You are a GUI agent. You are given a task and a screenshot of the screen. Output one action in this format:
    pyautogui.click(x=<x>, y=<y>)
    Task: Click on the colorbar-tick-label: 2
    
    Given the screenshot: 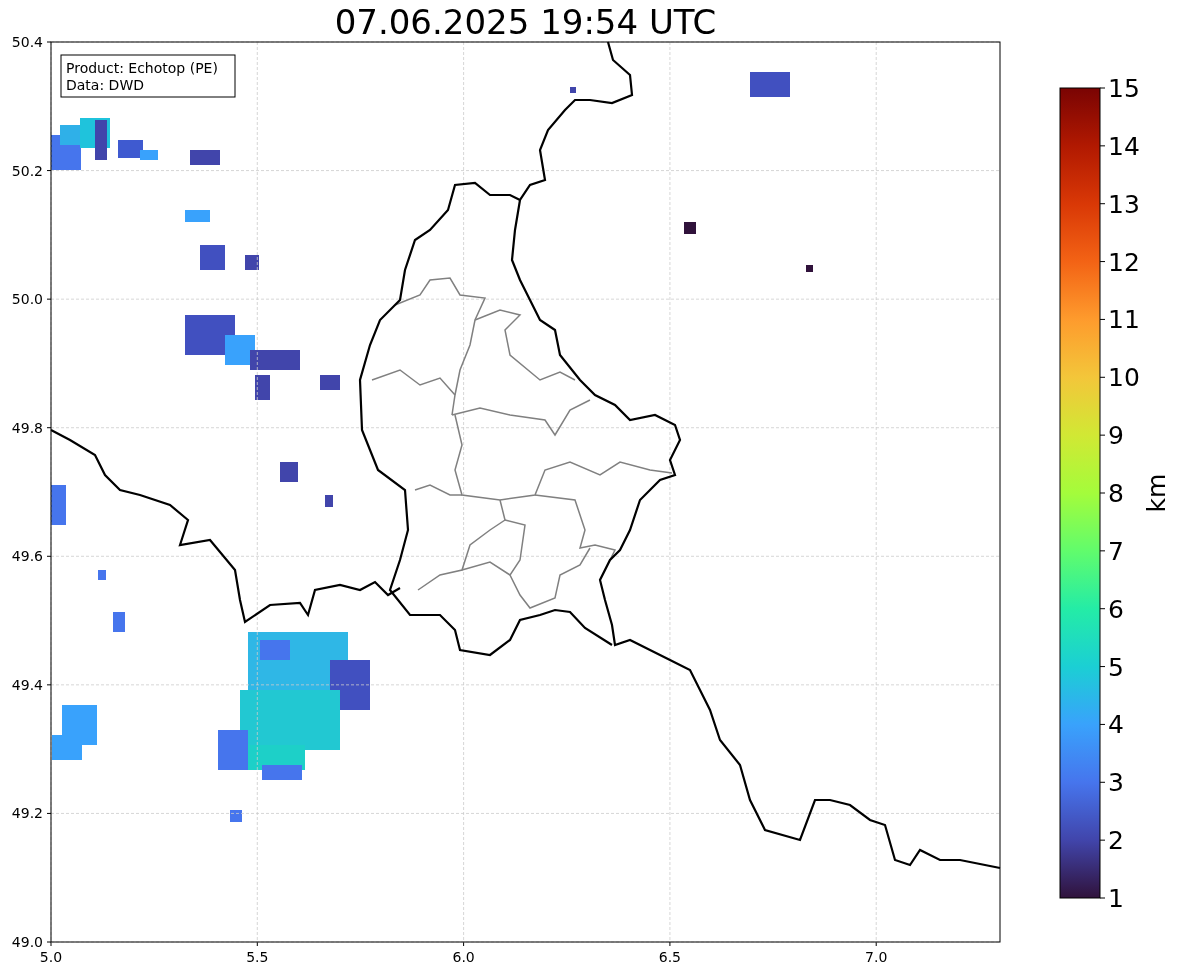 What is the action you would take?
    pyautogui.click(x=1116, y=841)
    